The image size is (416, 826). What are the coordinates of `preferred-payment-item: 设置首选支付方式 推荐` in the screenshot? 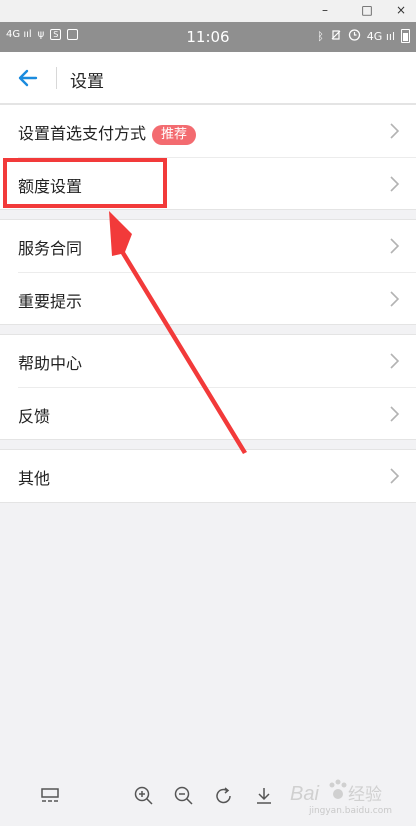 It's located at (208, 131).